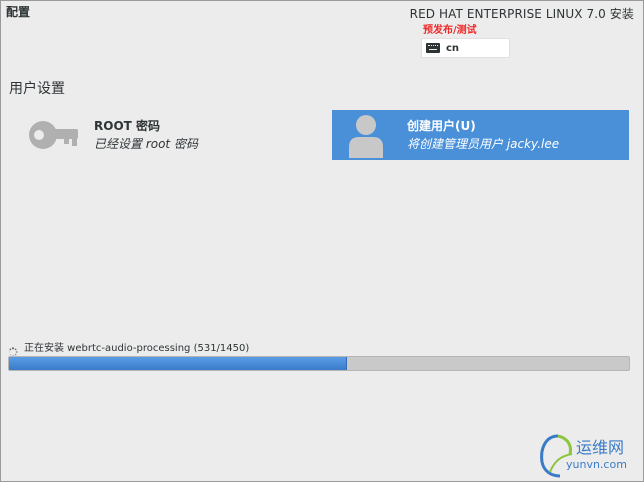 The width and height of the screenshot is (644, 482). What do you see at coordinates (178, 363) in the screenshot?
I see `install-progress-fill` at bounding box center [178, 363].